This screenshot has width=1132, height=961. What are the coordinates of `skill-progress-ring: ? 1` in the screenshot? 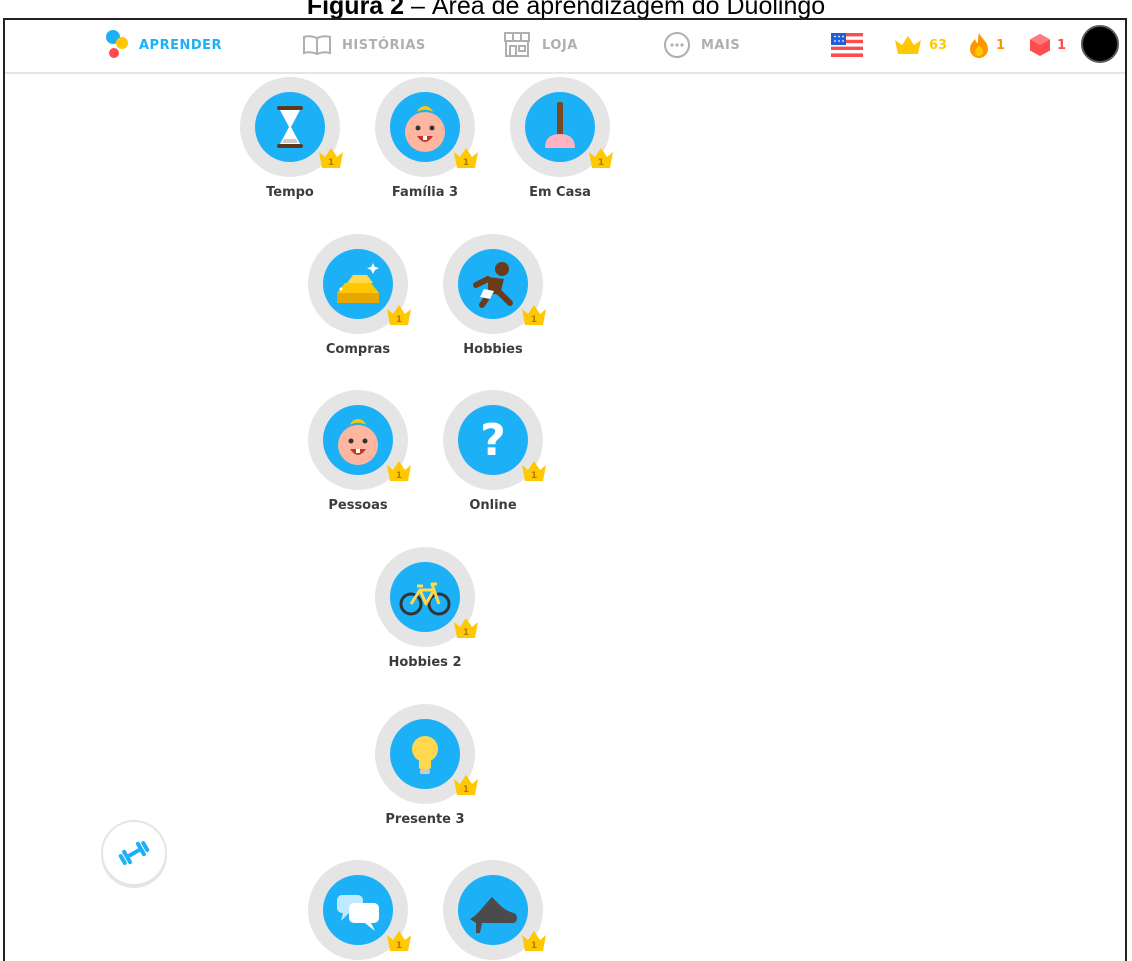 It's located at (494, 440).